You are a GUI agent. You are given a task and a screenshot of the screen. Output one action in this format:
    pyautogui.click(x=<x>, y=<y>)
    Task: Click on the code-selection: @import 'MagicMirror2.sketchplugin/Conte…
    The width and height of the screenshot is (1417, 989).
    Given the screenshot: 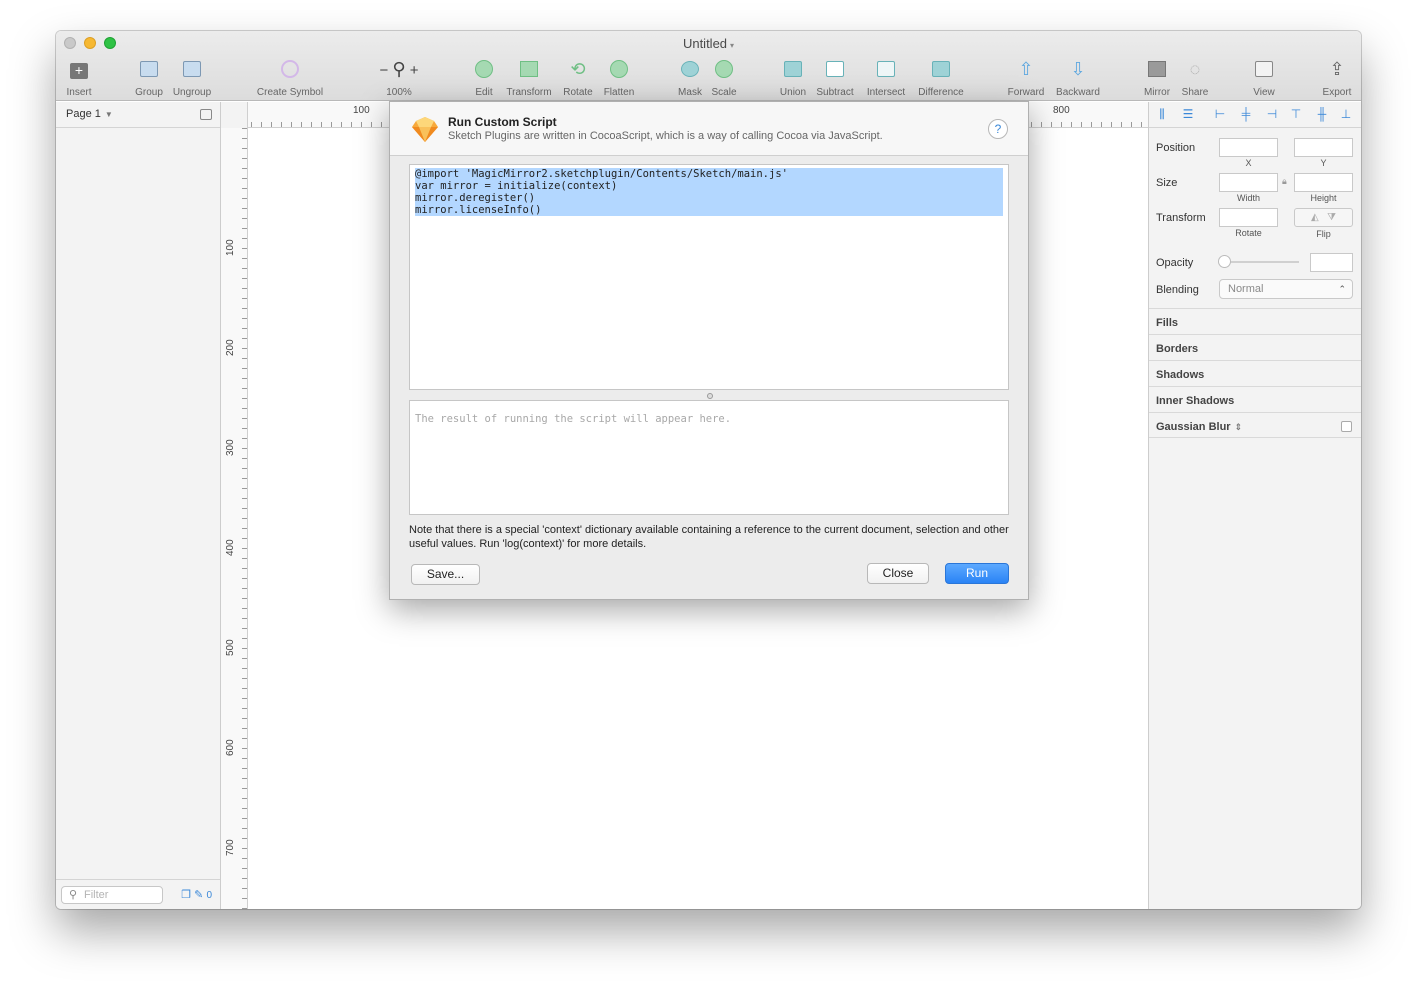 What is the action you would take?
    pyautogui.click(x=709, y=192)
    